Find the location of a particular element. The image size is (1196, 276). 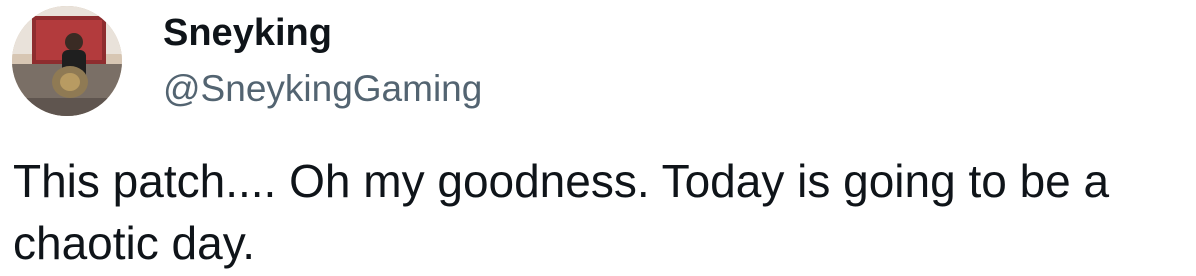

avatar is located at coordinates (67, 61).